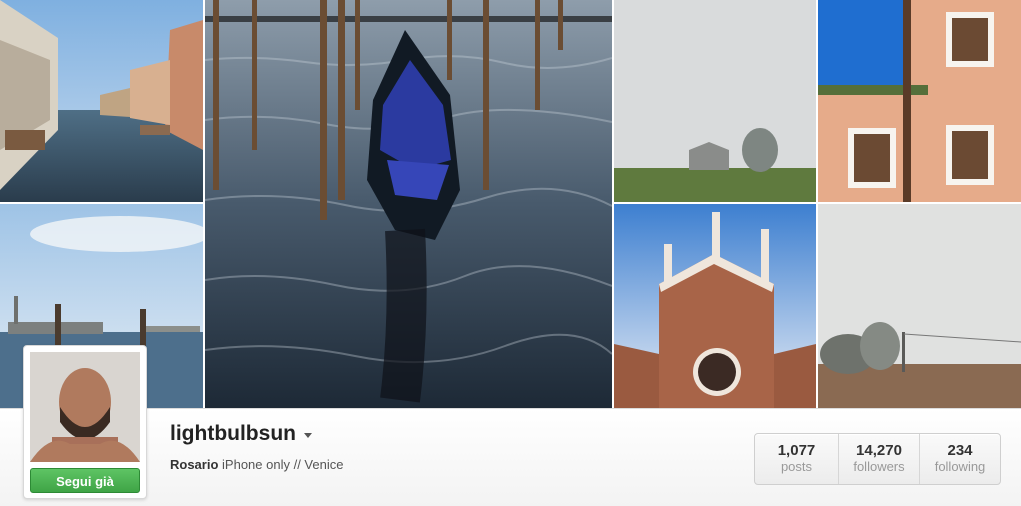 The height and width of the screenshot is (506, 1021). I want to click on photo-church, so click(715, 306).